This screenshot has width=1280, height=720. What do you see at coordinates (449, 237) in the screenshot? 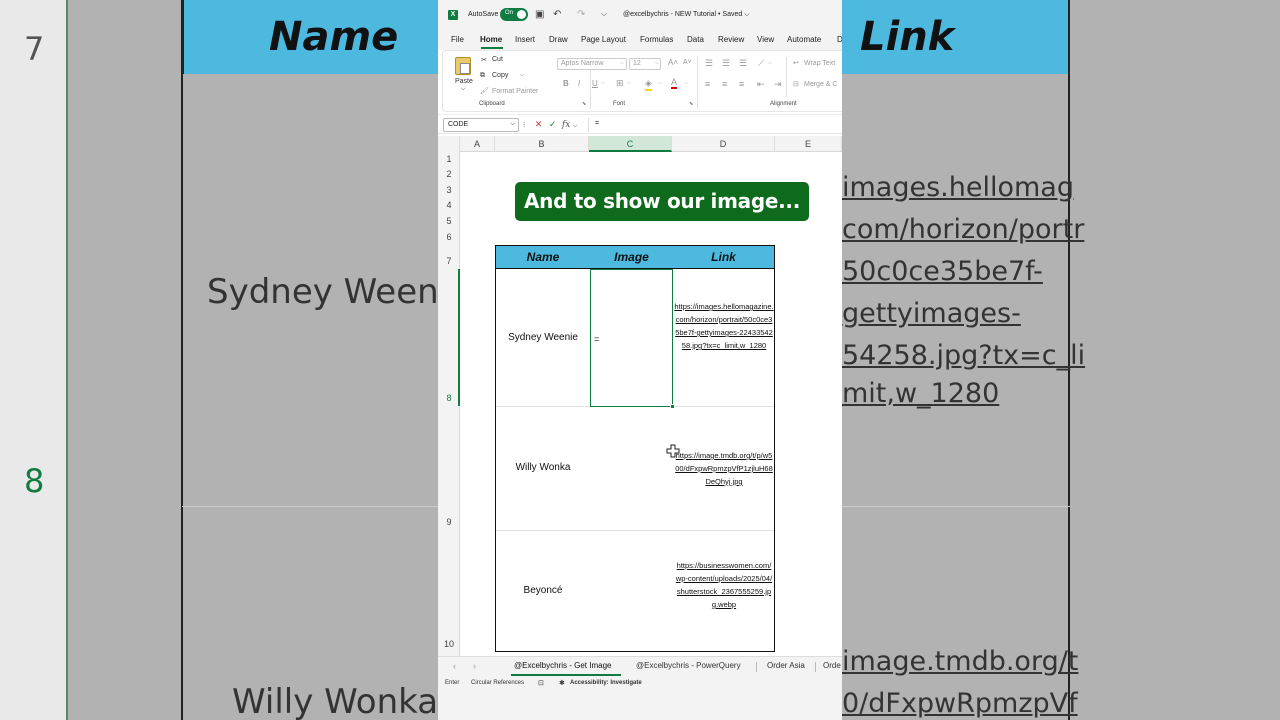
I see `row-header-6: 6` at bounding box center [449, 237].